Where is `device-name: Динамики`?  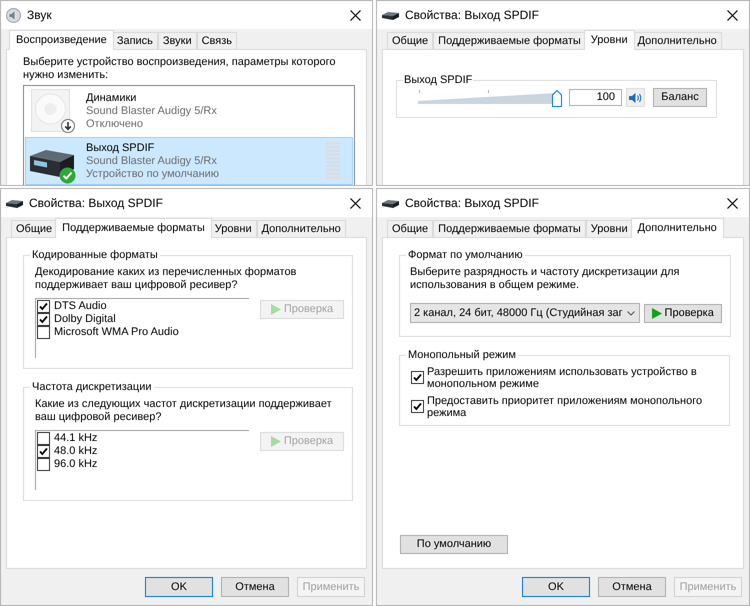
device-name: Динамики is located at coordinates (112, 98).